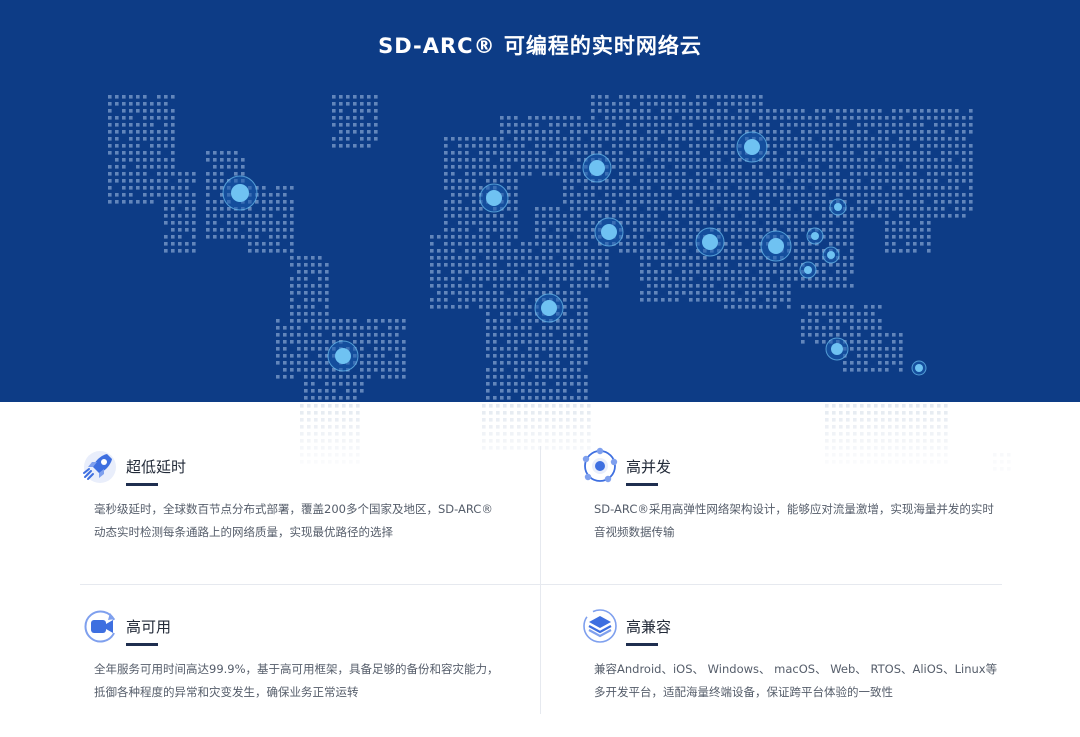 Image resolution: width=1080 pixels, height=737 pixels. What do you see at coordinates (142, 484) in the screenshot?
I see `title-underline` at bounding box center [142, 484].